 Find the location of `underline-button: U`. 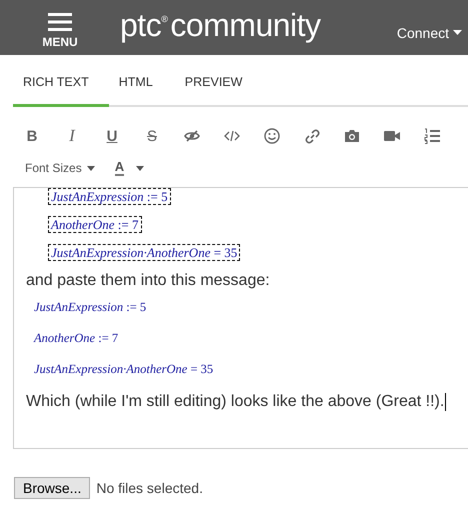

underline-button: U is located at coordinates (112, 136).